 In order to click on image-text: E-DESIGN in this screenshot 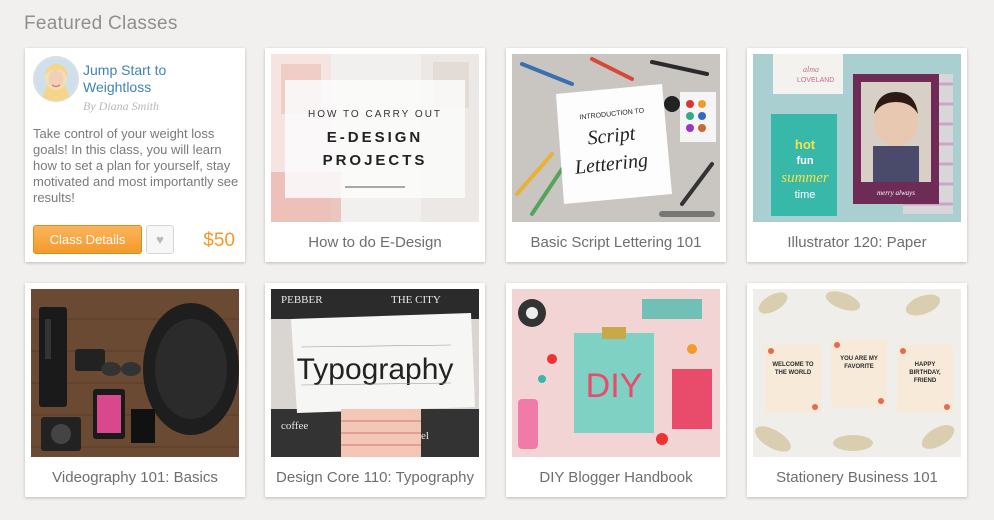, I will do `click(375, 137)`.